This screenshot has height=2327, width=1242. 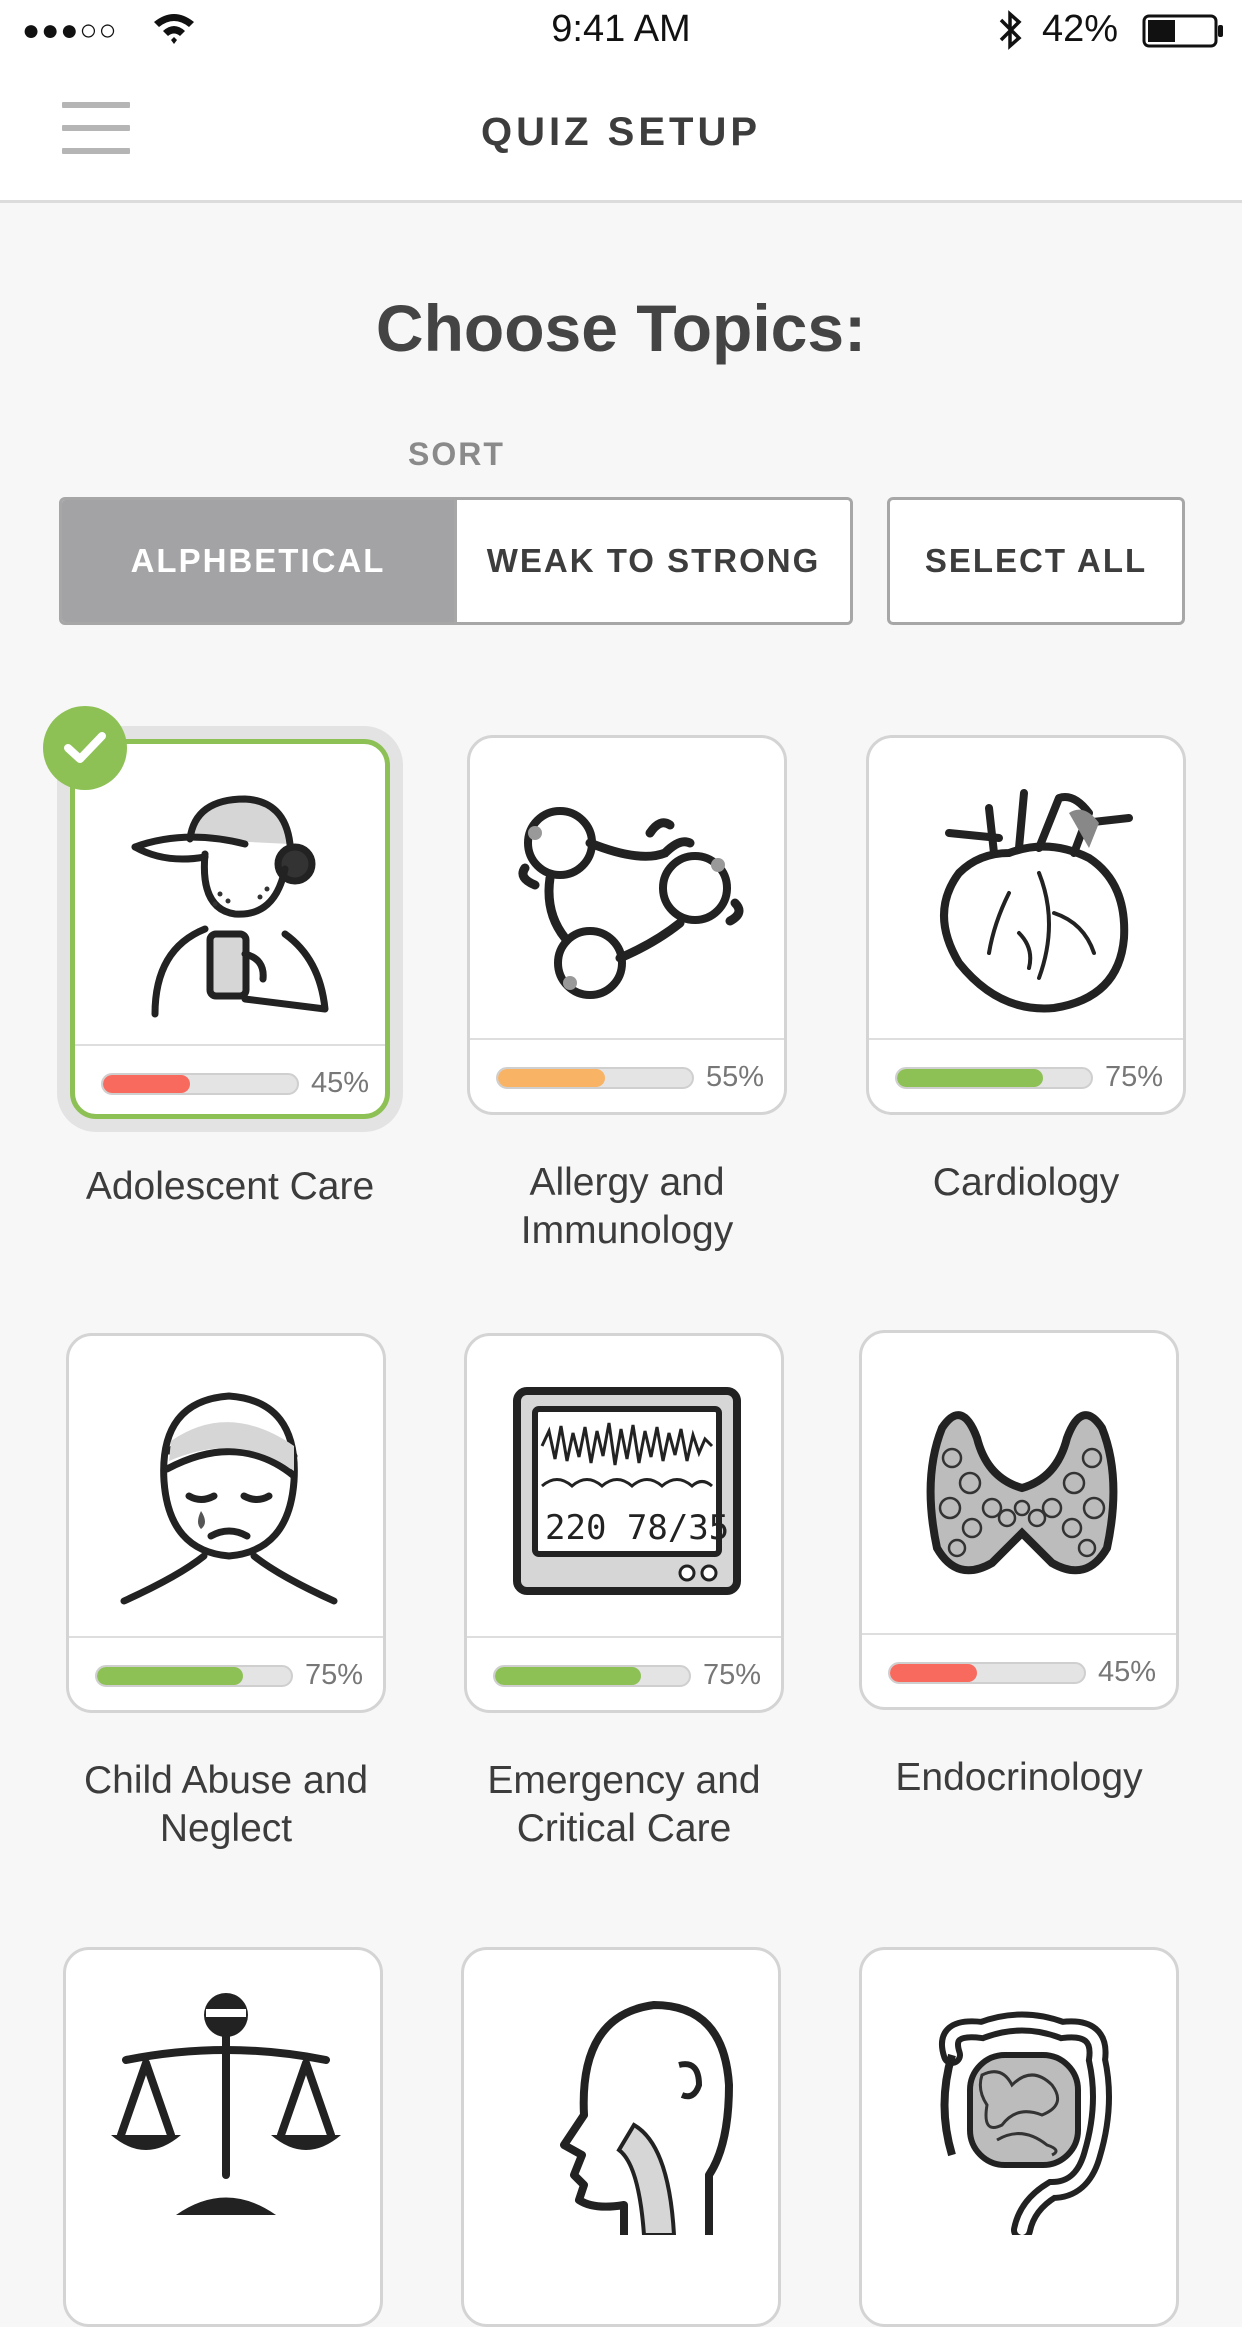 I want to click on topic-name: Child Abuse and Neglect, so click(x=226, y=1804).